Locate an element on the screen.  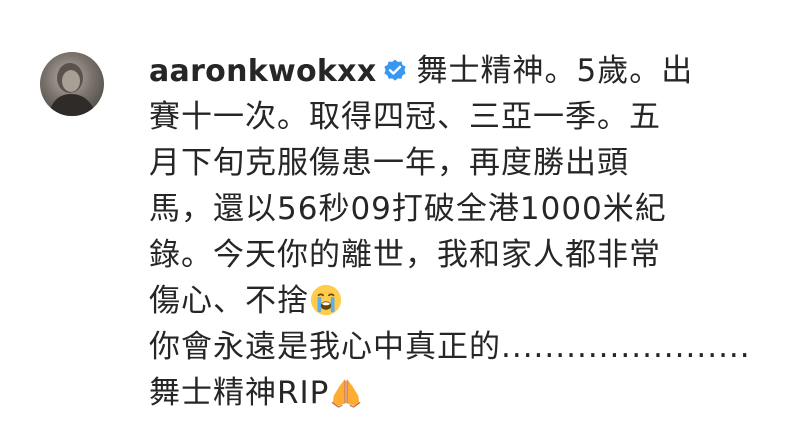
comment-line-1: aaronkwokxx 舞士精神。5歲。出 is located at coordinates (449, 71).